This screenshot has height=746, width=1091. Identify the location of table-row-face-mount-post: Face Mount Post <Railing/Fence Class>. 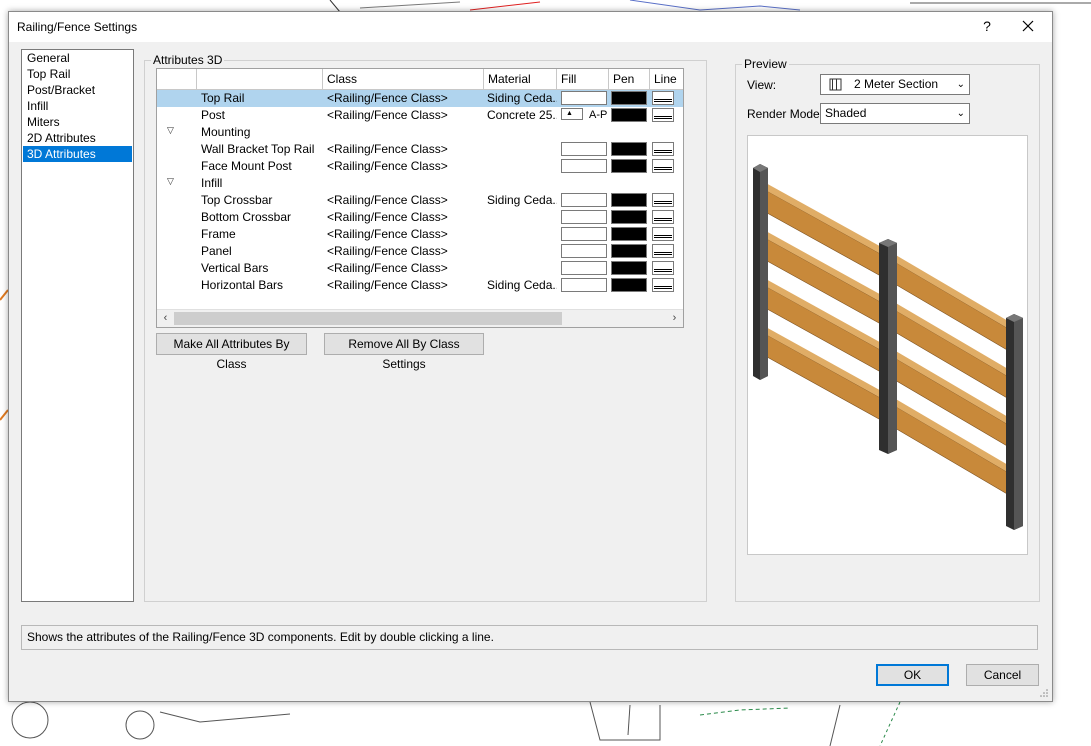
(420, 166).